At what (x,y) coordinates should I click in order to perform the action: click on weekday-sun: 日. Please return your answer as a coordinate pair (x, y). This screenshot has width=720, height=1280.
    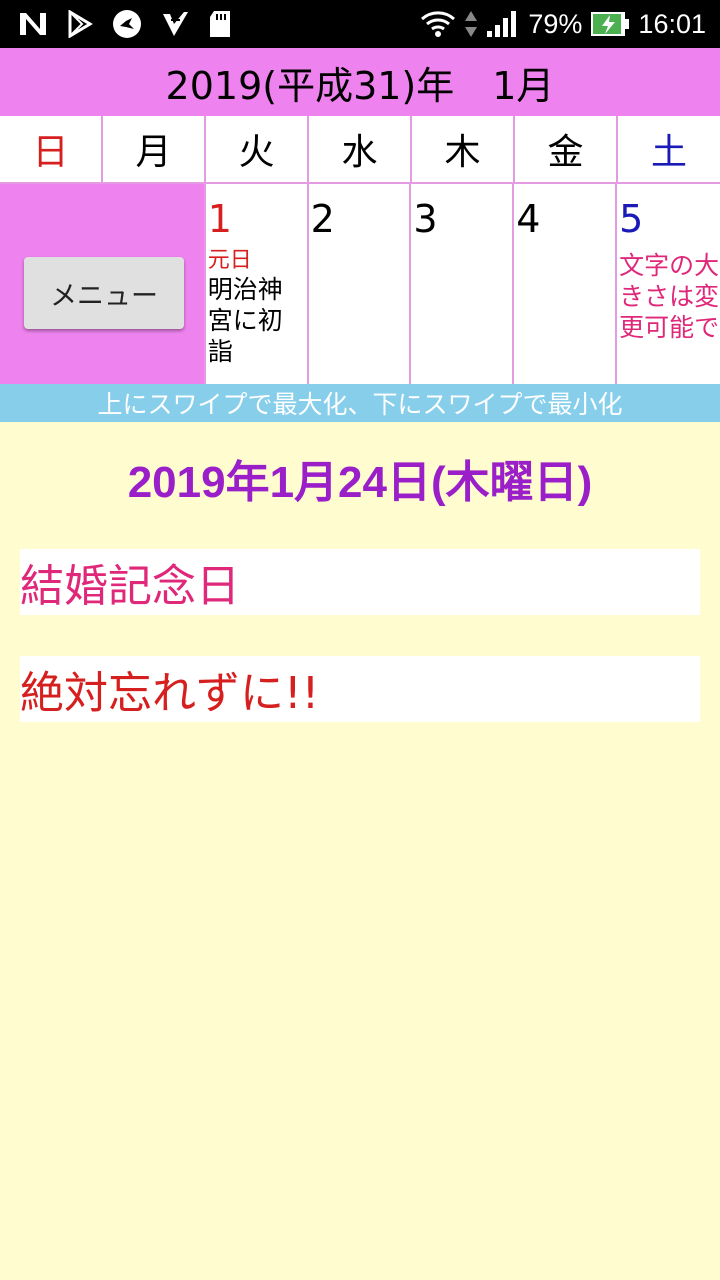
    Looking at the image, I should click on (51, 150).